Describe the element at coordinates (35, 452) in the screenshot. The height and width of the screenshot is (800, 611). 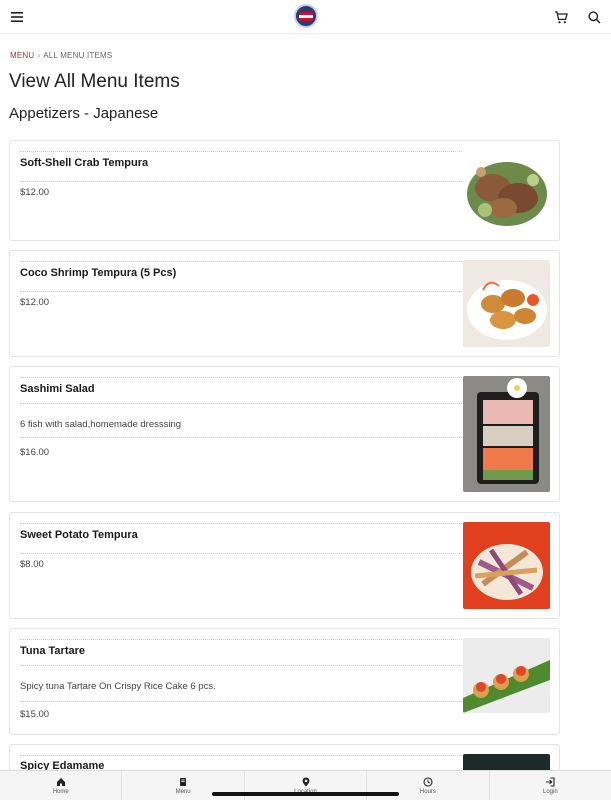
I see `item-price: $16.00` at that location.